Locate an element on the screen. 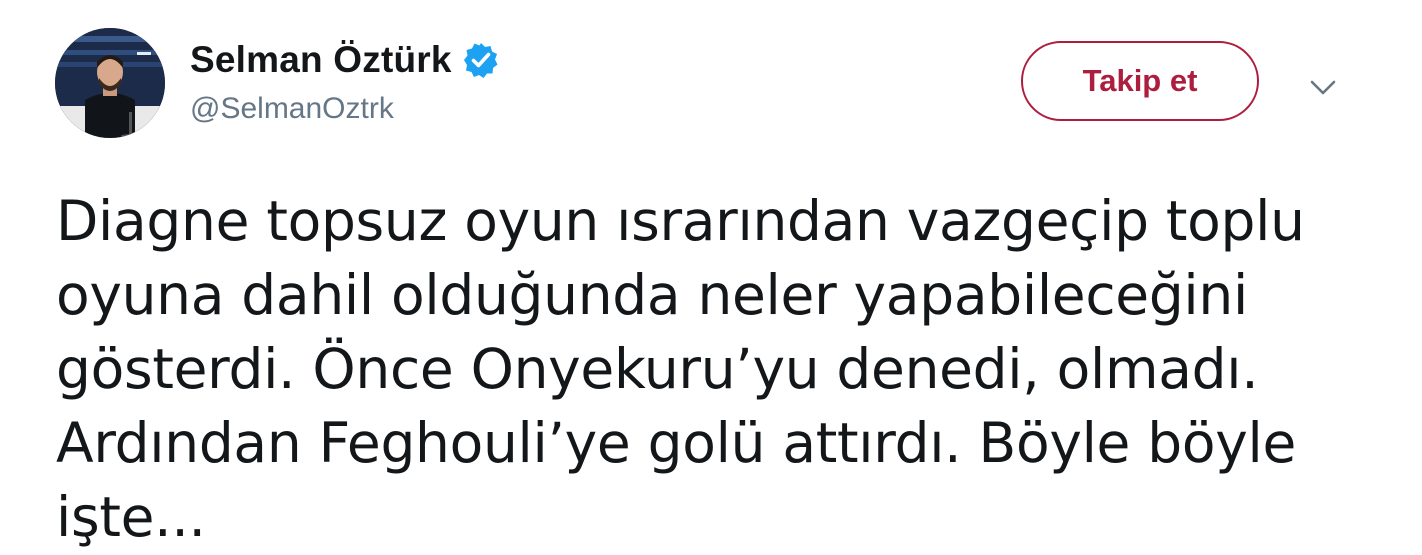  avatar-photo is located at coordinates (110, 83).